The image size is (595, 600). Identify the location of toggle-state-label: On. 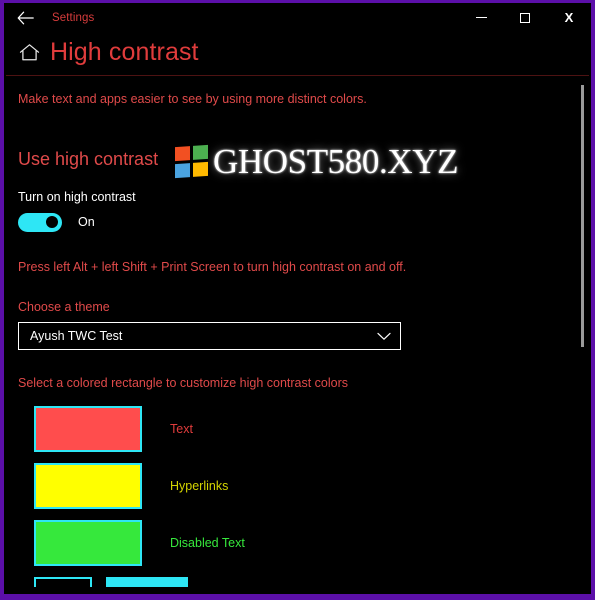
(86, 222).